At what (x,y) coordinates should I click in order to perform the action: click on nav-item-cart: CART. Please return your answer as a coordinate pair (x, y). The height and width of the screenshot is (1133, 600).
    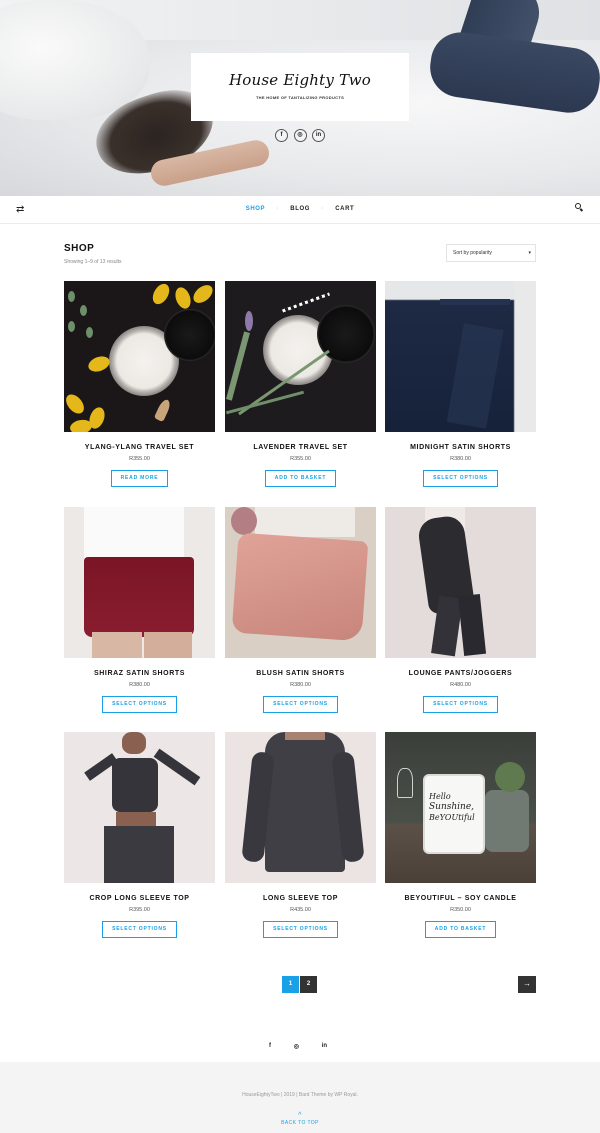
    Looking at the image, I should click on (344, 209).